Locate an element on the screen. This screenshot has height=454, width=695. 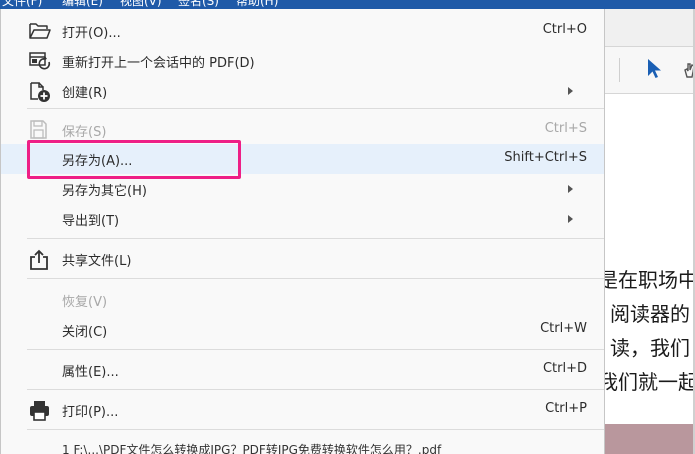
menu-item-label: 导出到(T) is located at coordinates (91, 221).